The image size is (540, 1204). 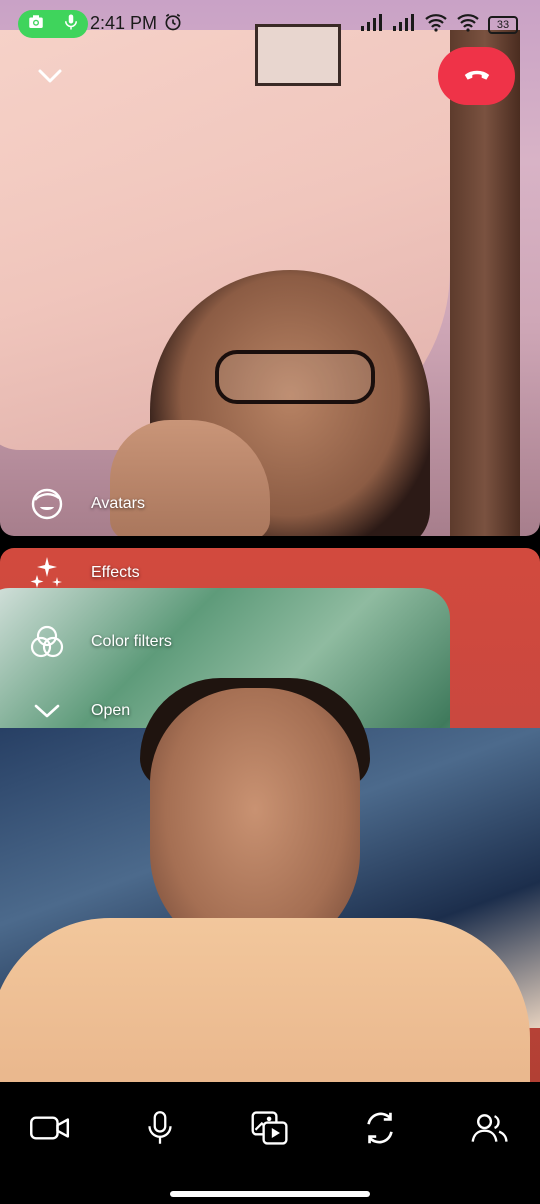 What do you see at coordinates (436, 24) in the screenshot?
I see `wifi-icon` at bounding box center [436, 24].